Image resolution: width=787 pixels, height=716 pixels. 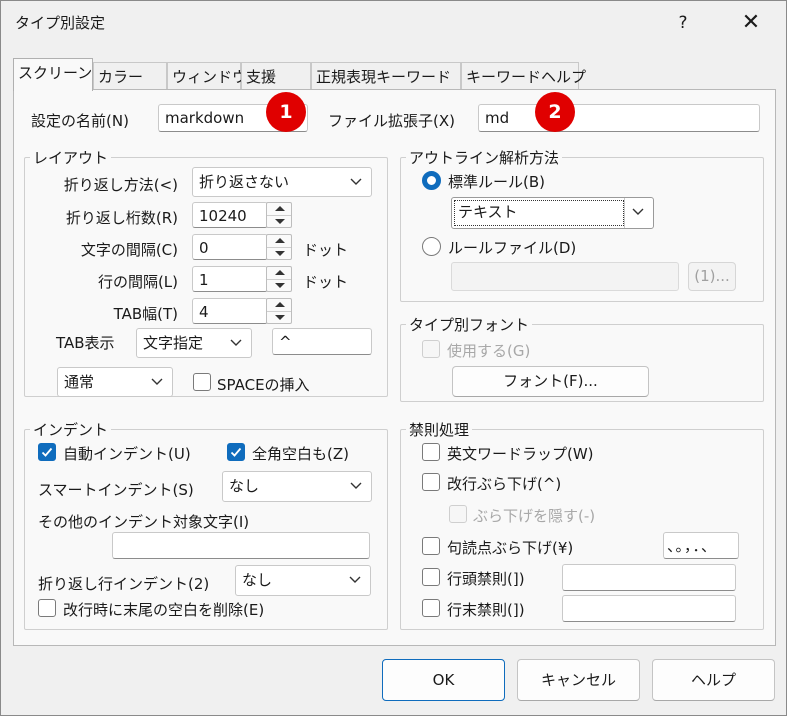 I want to click on auto-indent-checkbox, so click(x=47, y=452).